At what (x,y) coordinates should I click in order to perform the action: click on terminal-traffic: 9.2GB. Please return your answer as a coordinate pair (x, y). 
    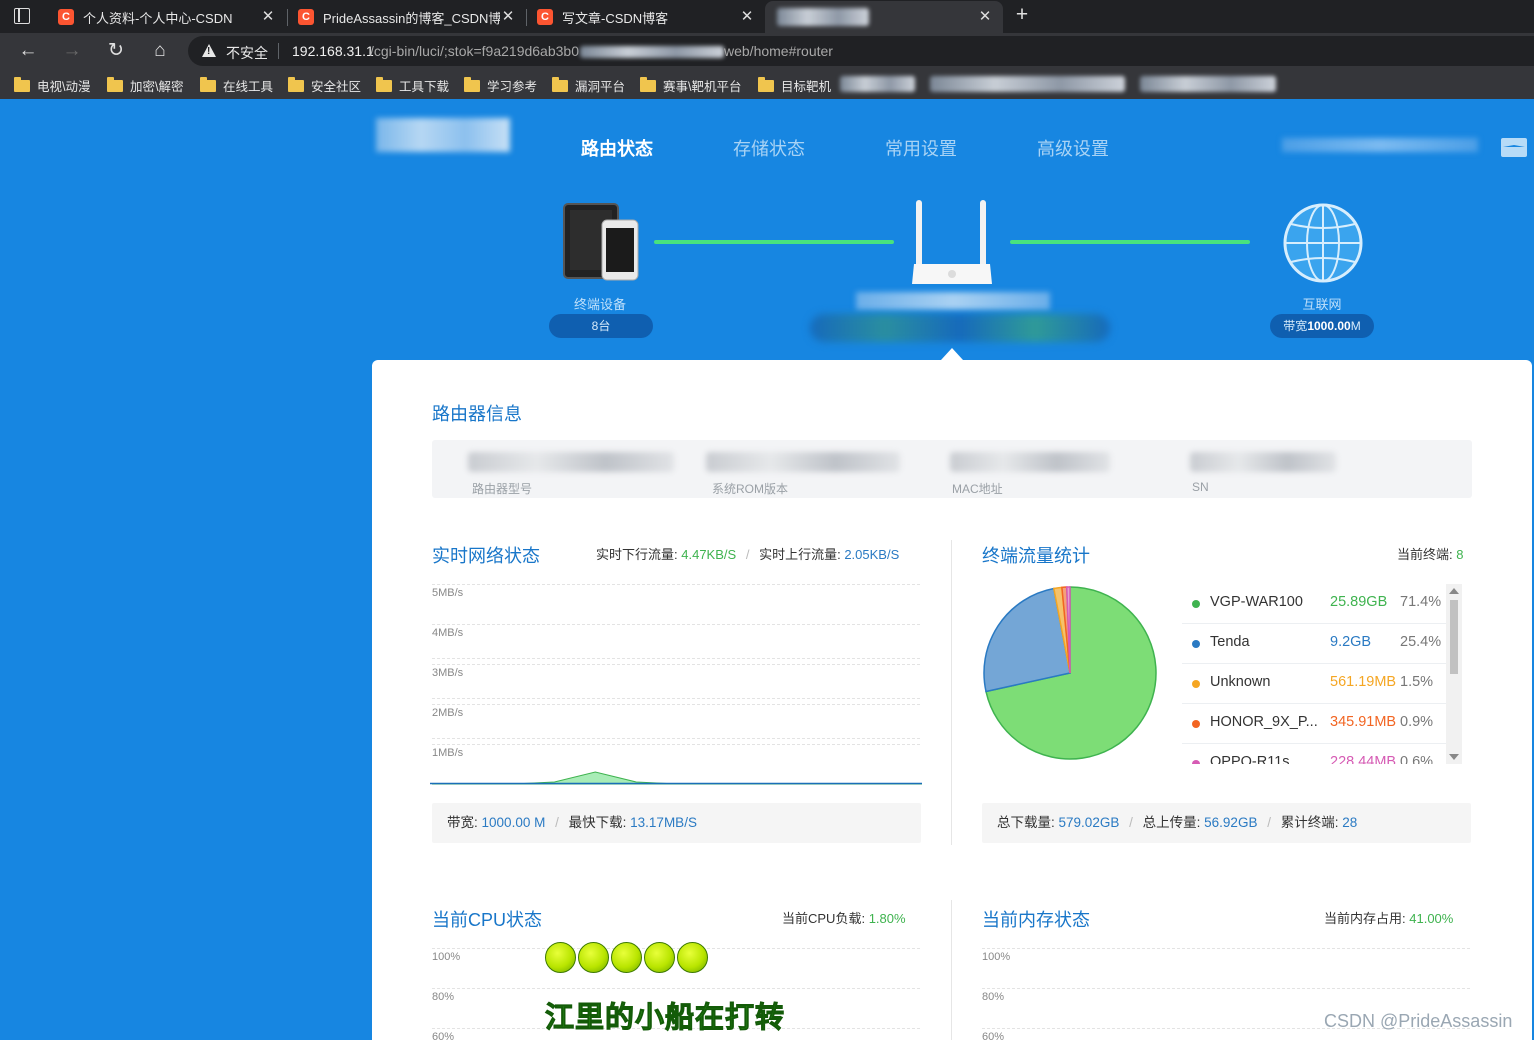
    Looking at the image, I should click on (1351, 642).